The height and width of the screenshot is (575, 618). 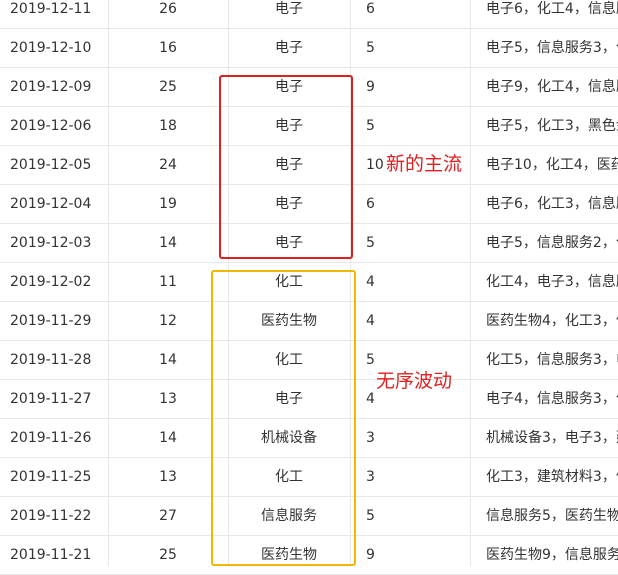 What do you see at coordinates (552, 9) in the screenshot?
I see `sector-breakdown-cell: 电子6，化工4，信息服` at bounding box center [552, 9].